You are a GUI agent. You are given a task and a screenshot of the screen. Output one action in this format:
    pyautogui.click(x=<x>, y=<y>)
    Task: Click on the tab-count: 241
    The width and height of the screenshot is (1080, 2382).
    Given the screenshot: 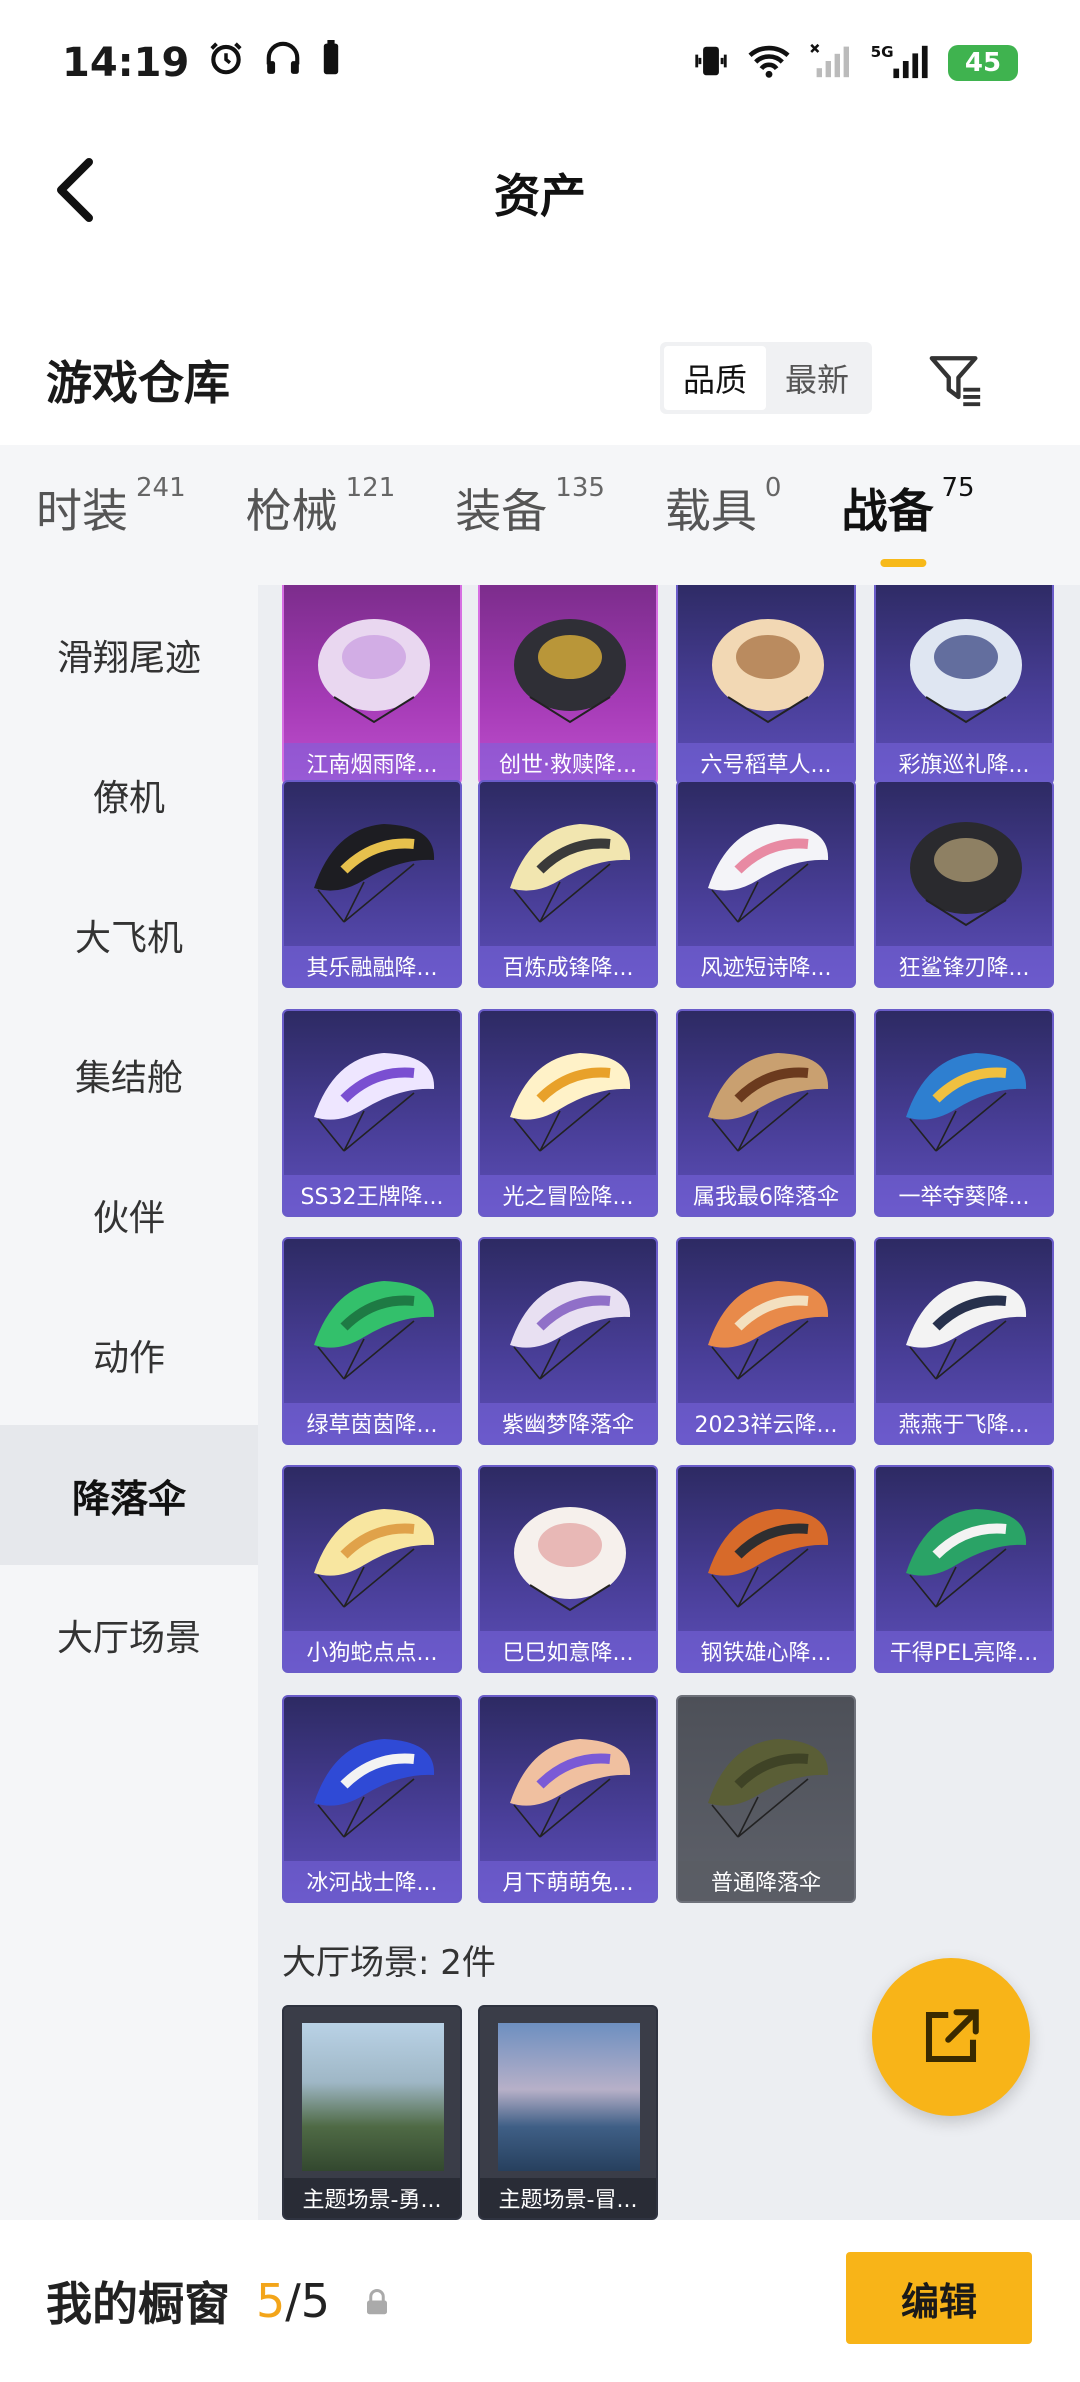 What is the action you would take?
    pyautogui.click(x=161, y=488)
    